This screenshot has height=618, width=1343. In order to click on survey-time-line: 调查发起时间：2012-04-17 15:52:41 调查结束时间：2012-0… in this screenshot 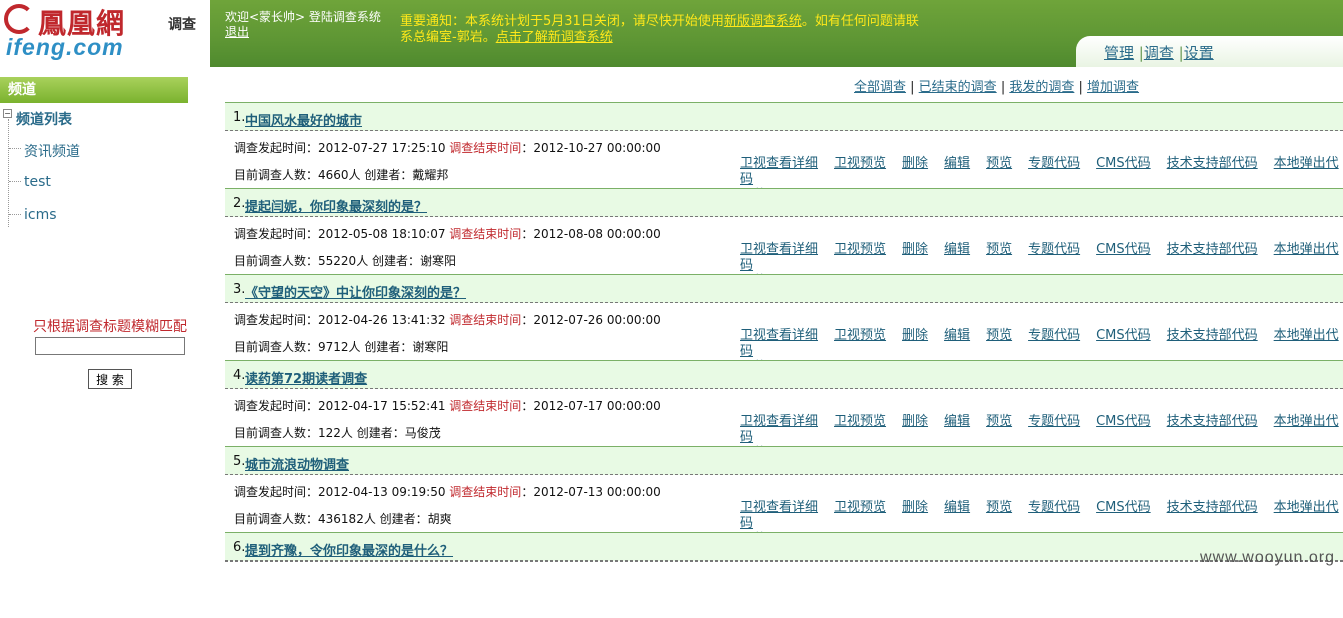, I will do `click(447, 405)`.